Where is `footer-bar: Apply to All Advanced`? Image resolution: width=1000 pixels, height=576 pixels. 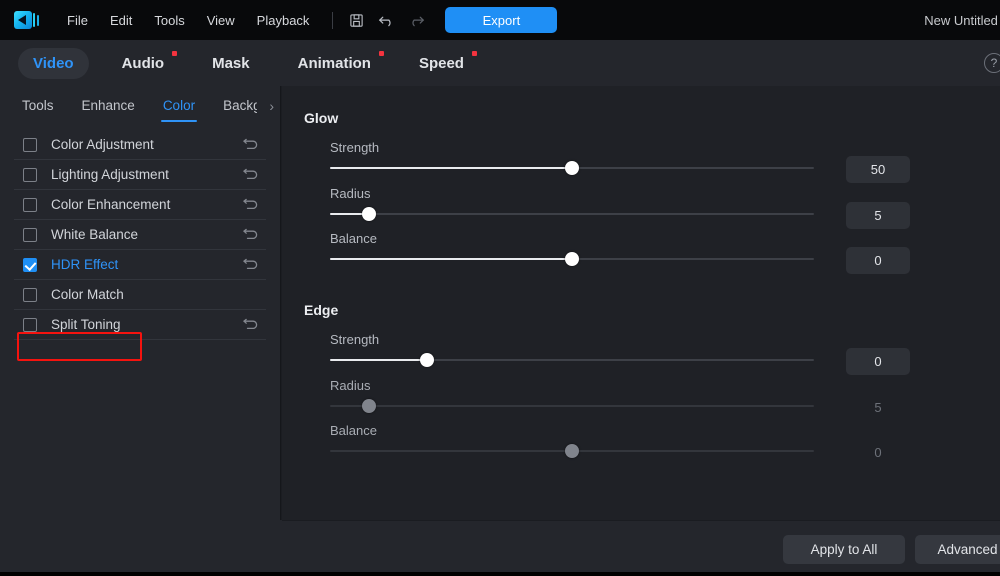
footer-bar: Apply to All Advanced is located at coordinates (641, 548).